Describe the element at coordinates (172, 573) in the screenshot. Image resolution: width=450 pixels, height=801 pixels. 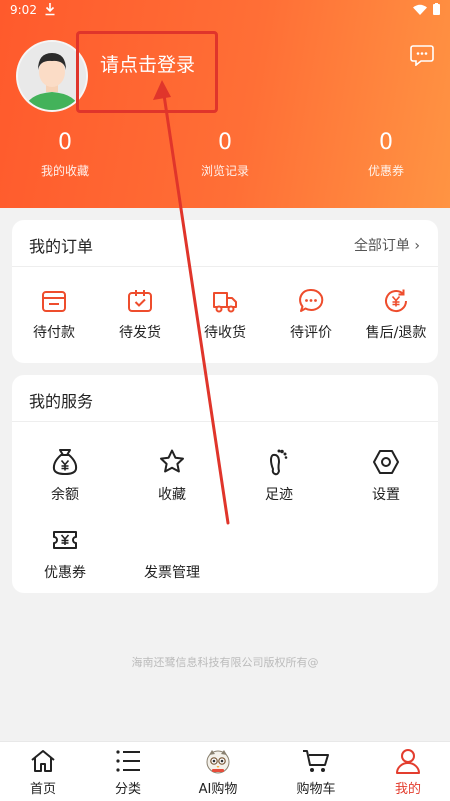
I see `service-label: 发票管理` at that location.